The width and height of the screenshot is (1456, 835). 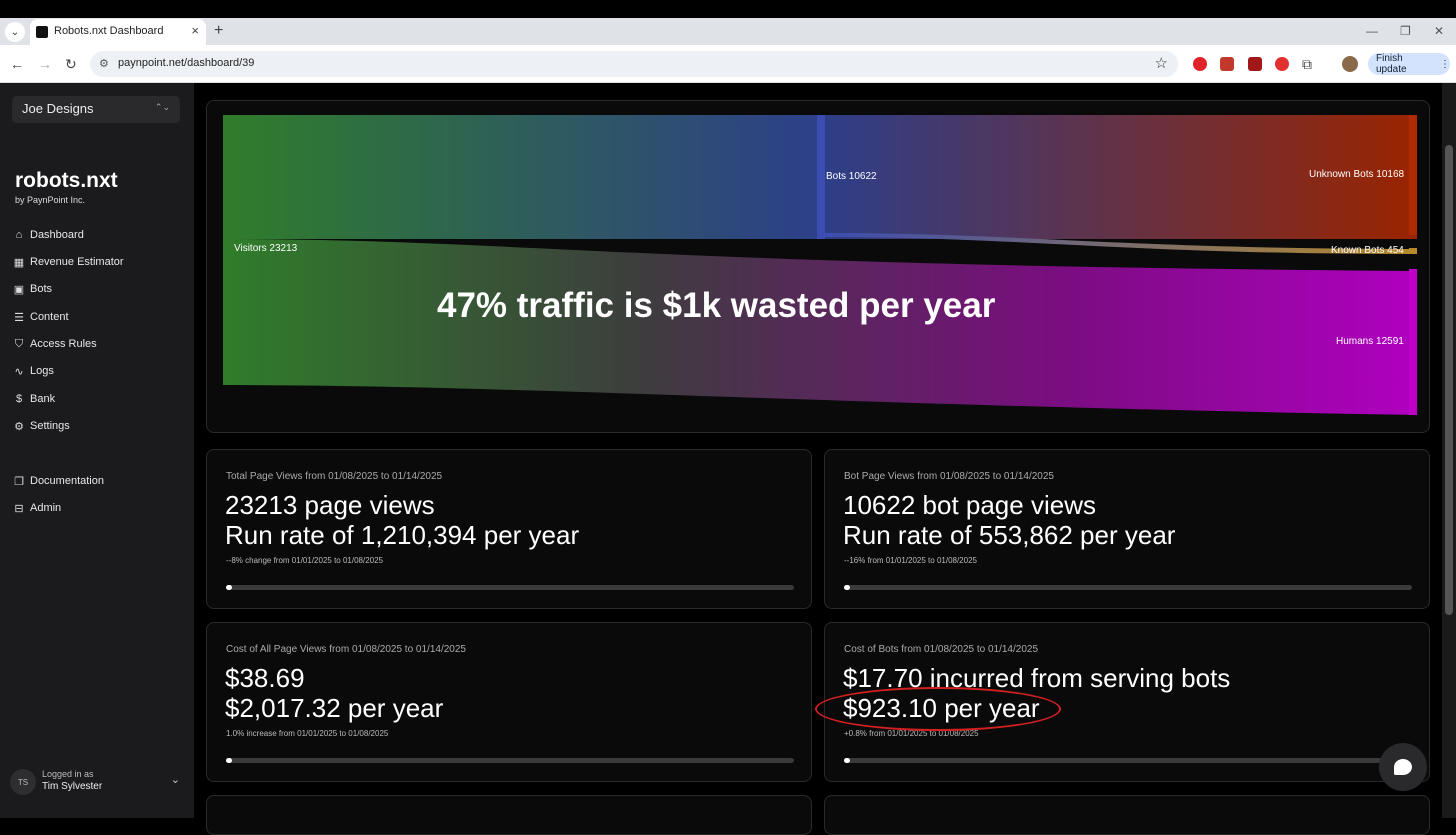 I want to click on adblock-extension-icon, so click(x=1200, y=64).